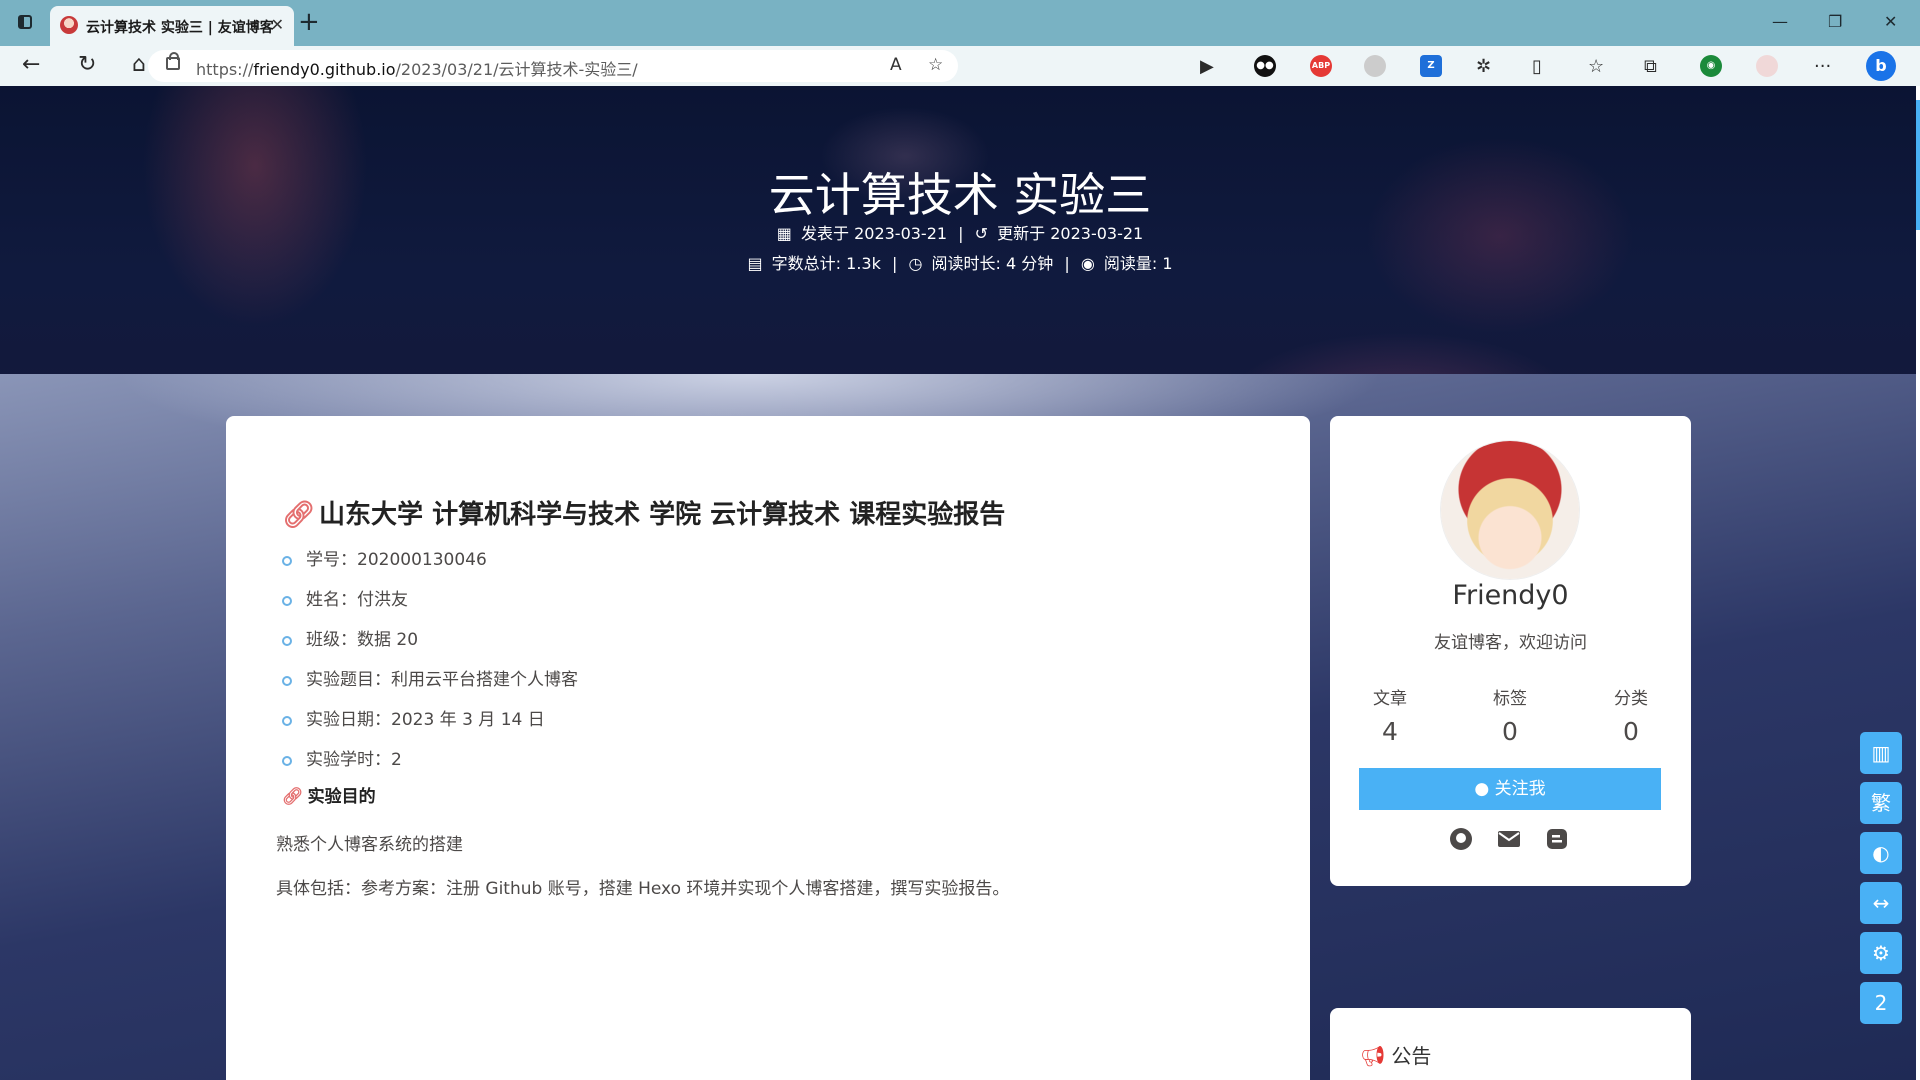  What do you see at coordinates (1510, 595) in the screenshot?
I see `author-name: Friendy0` at bounding box center [1510, 595].